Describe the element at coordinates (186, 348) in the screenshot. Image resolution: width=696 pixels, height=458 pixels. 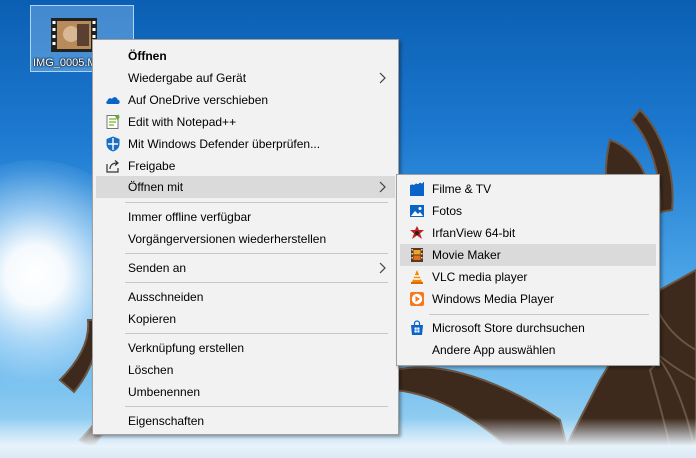
I see `menu-item-label: Verknüpfung erstellen` at that location.